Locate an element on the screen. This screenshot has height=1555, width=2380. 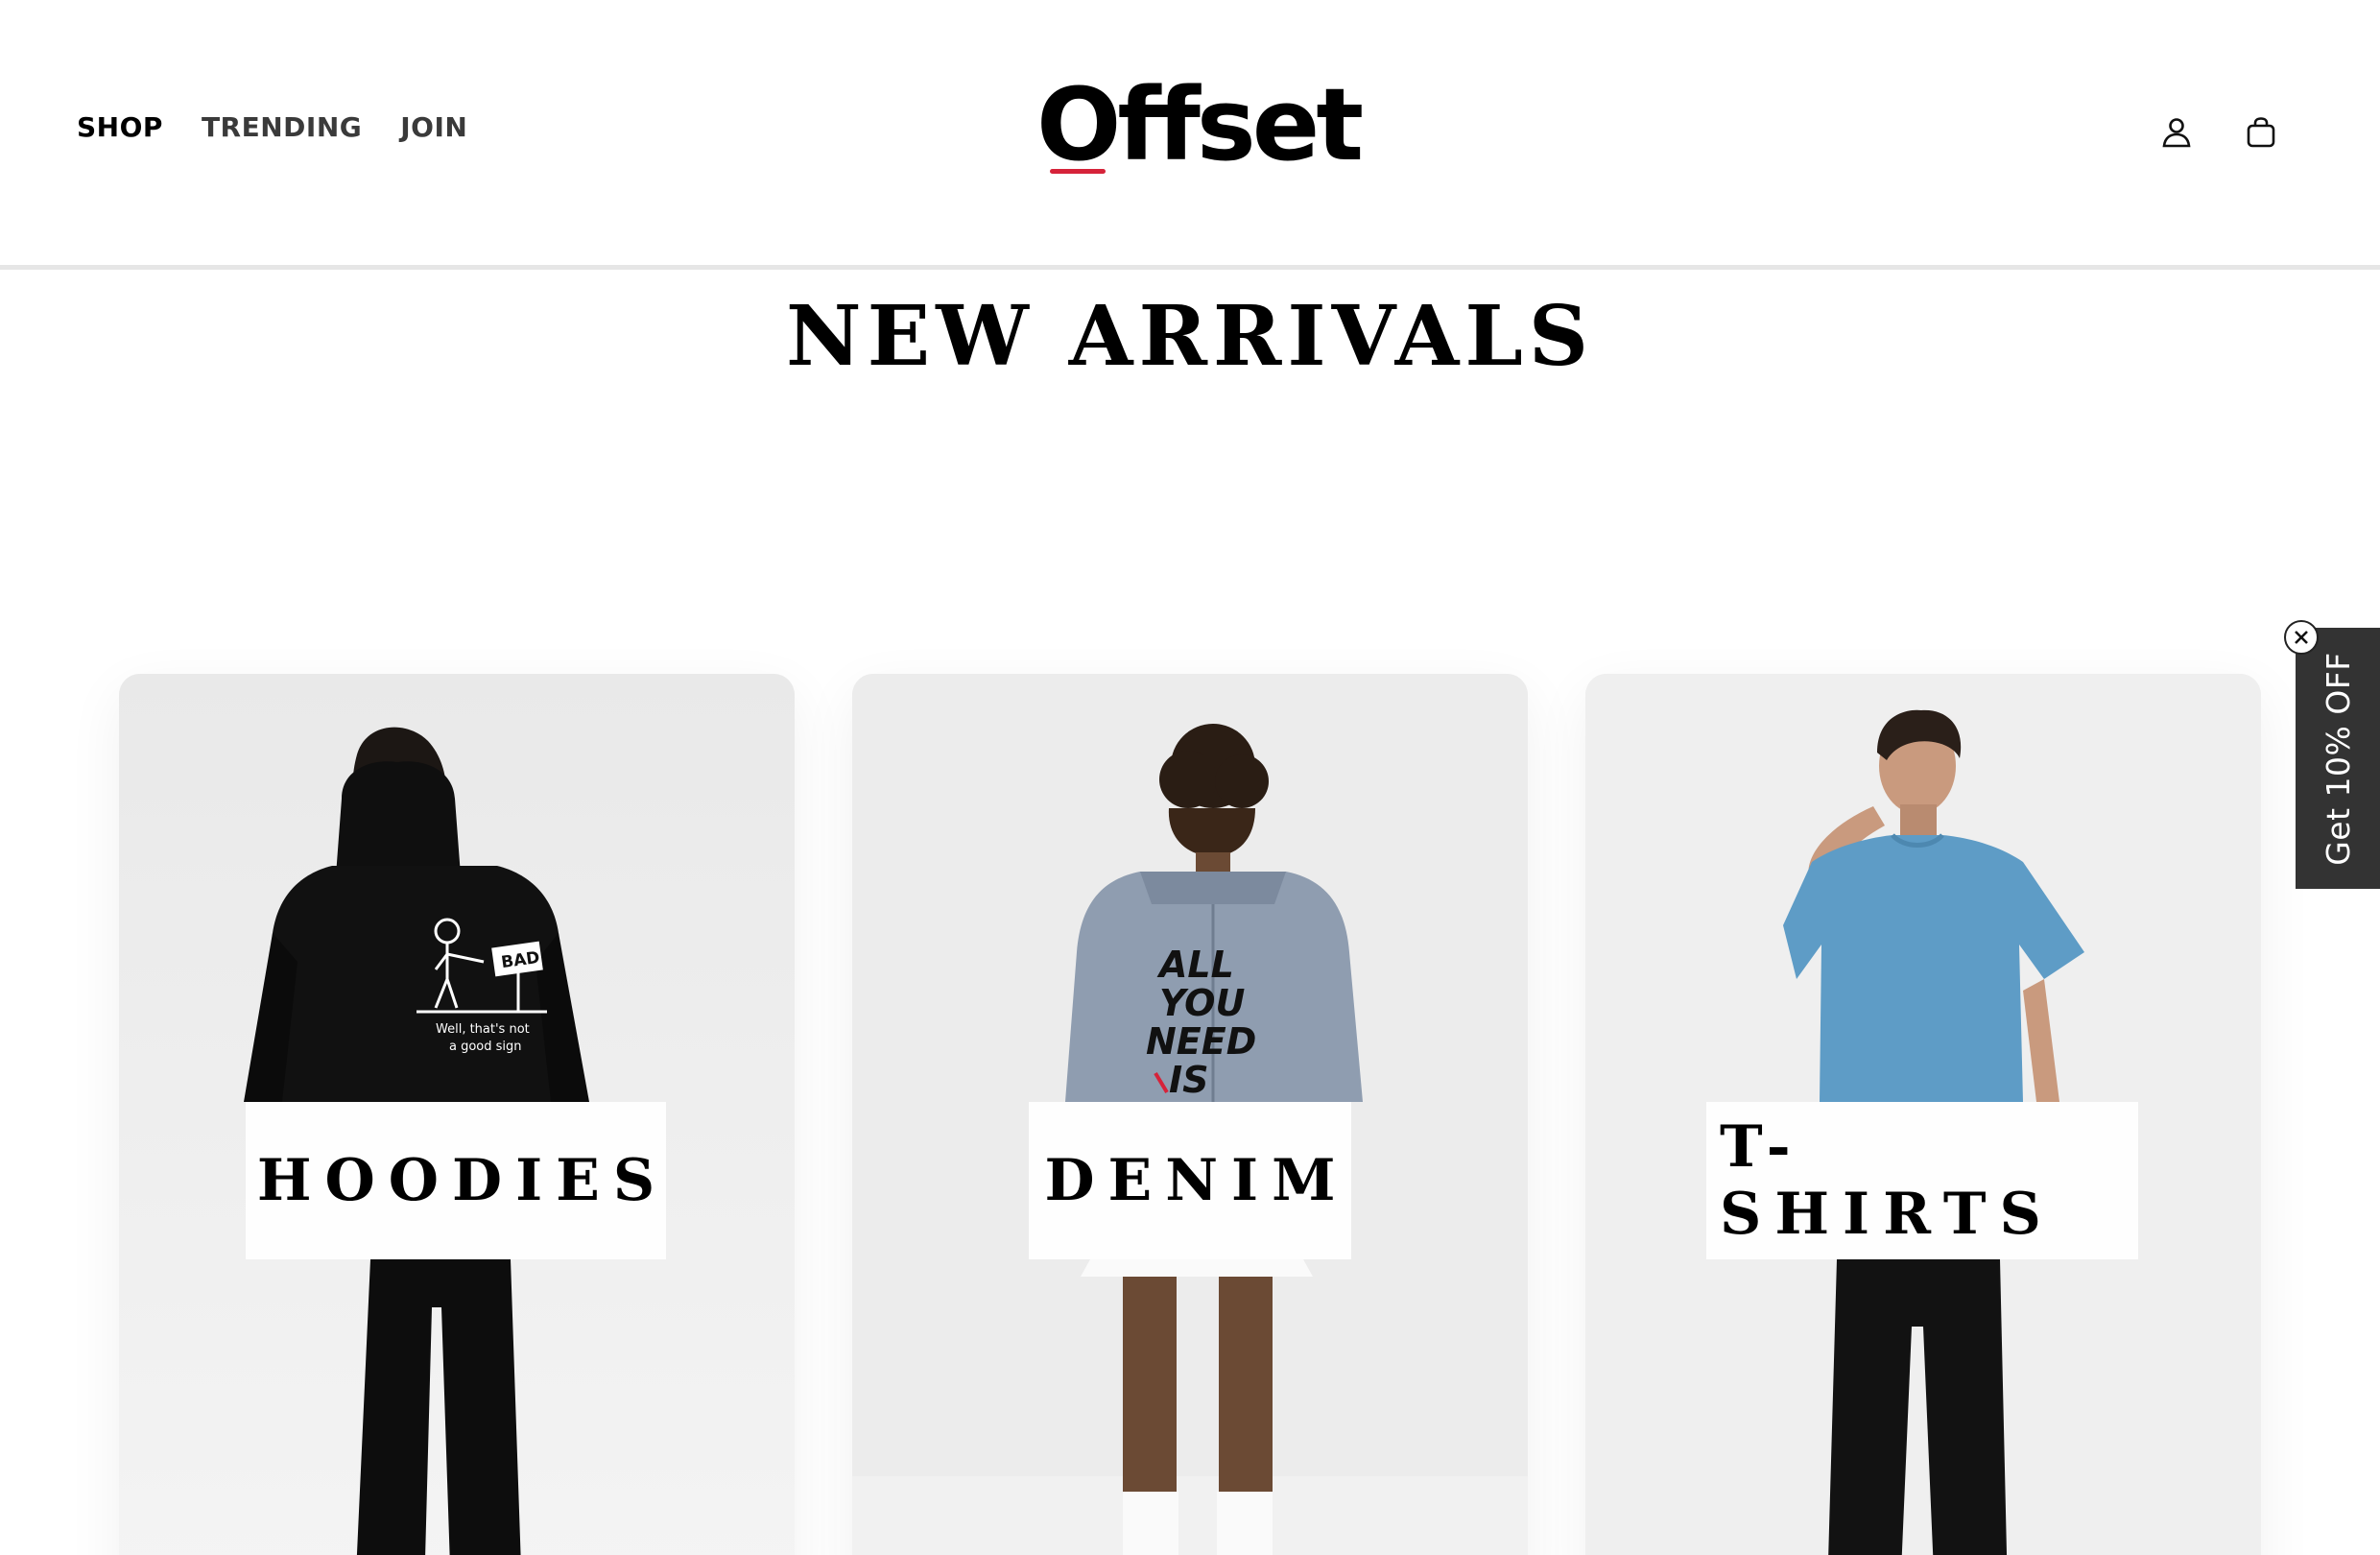
section-title: NEW ARRIVALS is located at coordinates (1190, 337).